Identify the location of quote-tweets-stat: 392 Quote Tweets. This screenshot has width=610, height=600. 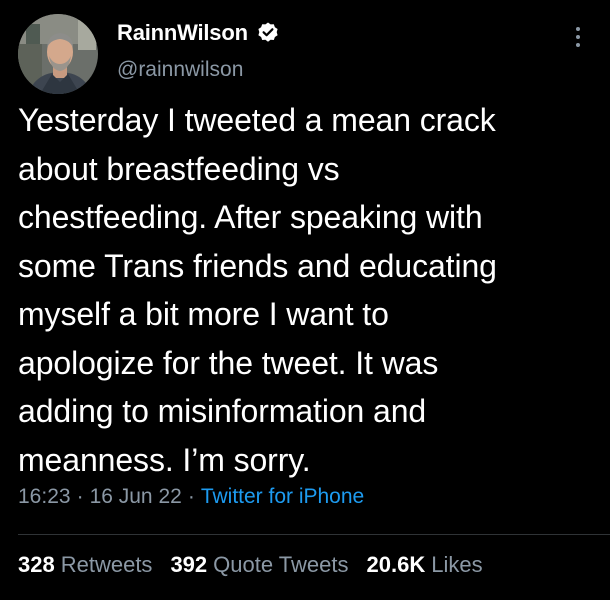
(259, 565).